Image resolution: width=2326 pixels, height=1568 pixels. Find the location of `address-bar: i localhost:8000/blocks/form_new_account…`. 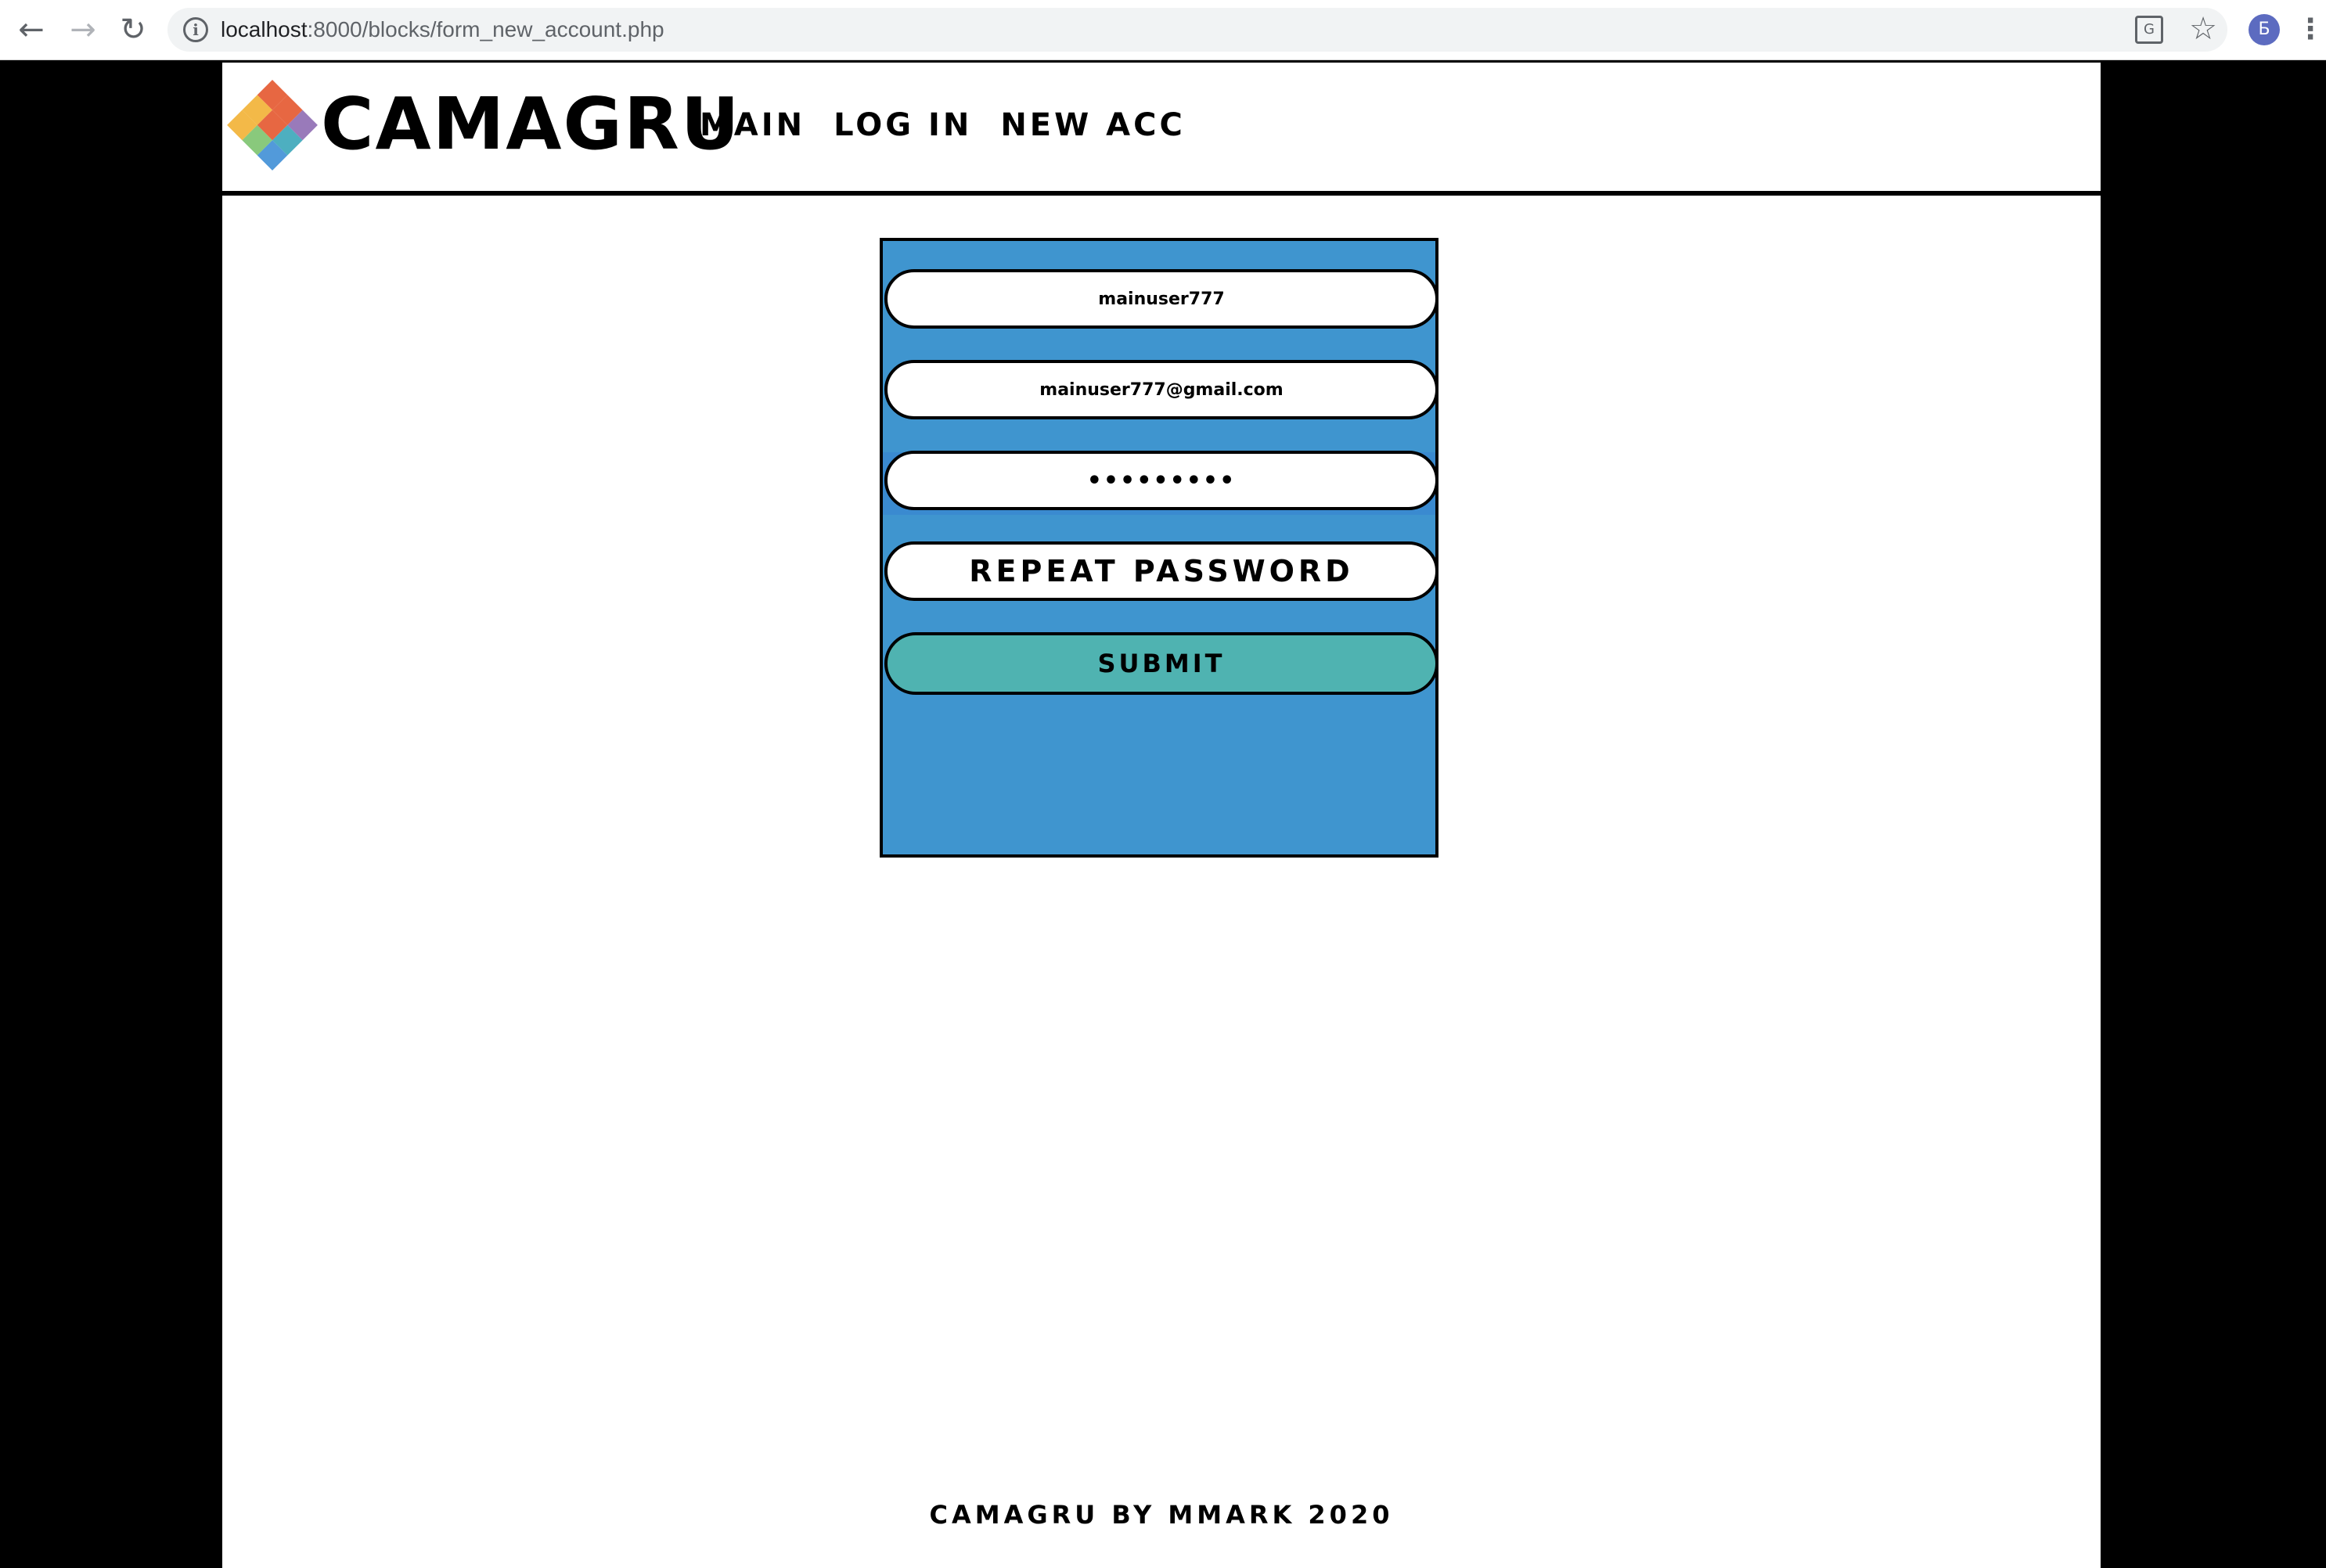

address-bar: i localhost:8000/blocks/form_new_account… is located at coordinates (1197, 30).